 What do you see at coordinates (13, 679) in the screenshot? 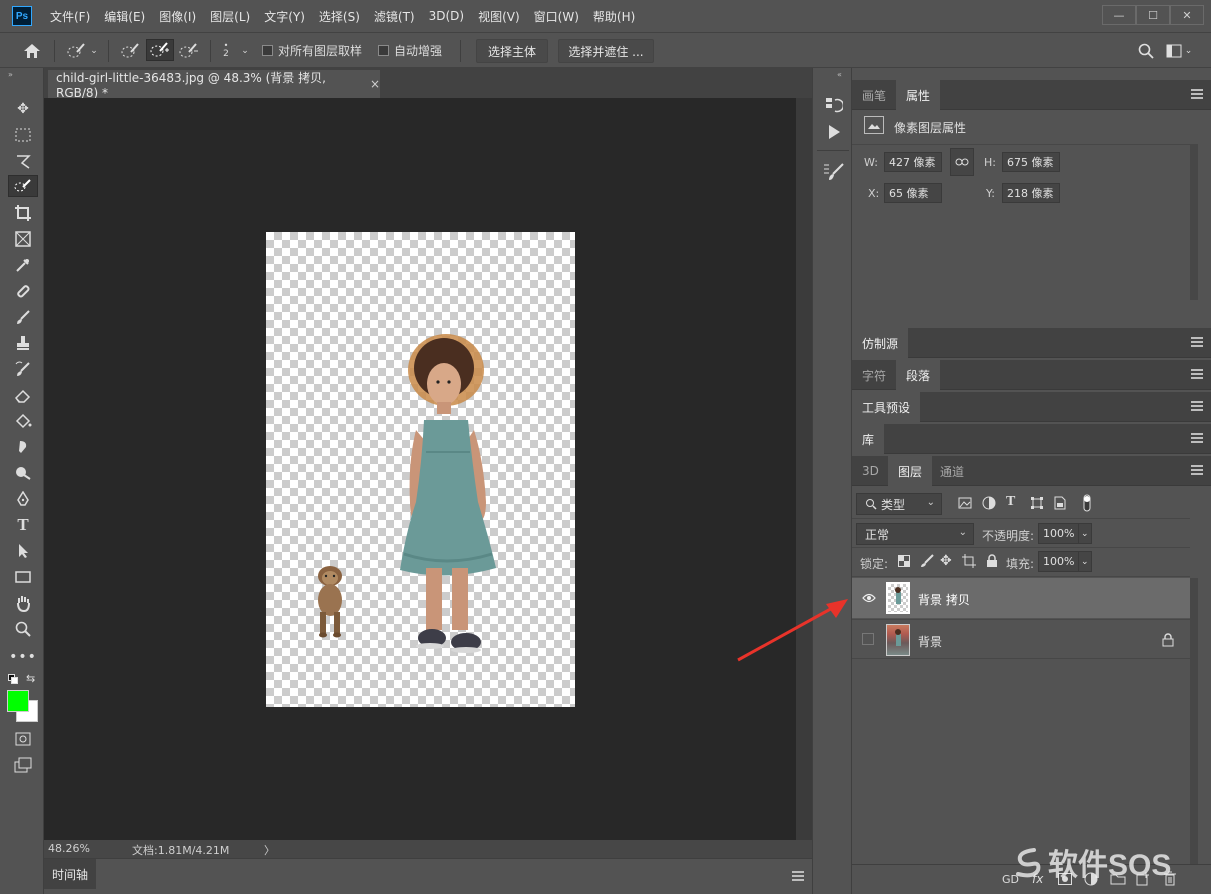
I see `default-colors-icon` at bounding box center [13, 679].